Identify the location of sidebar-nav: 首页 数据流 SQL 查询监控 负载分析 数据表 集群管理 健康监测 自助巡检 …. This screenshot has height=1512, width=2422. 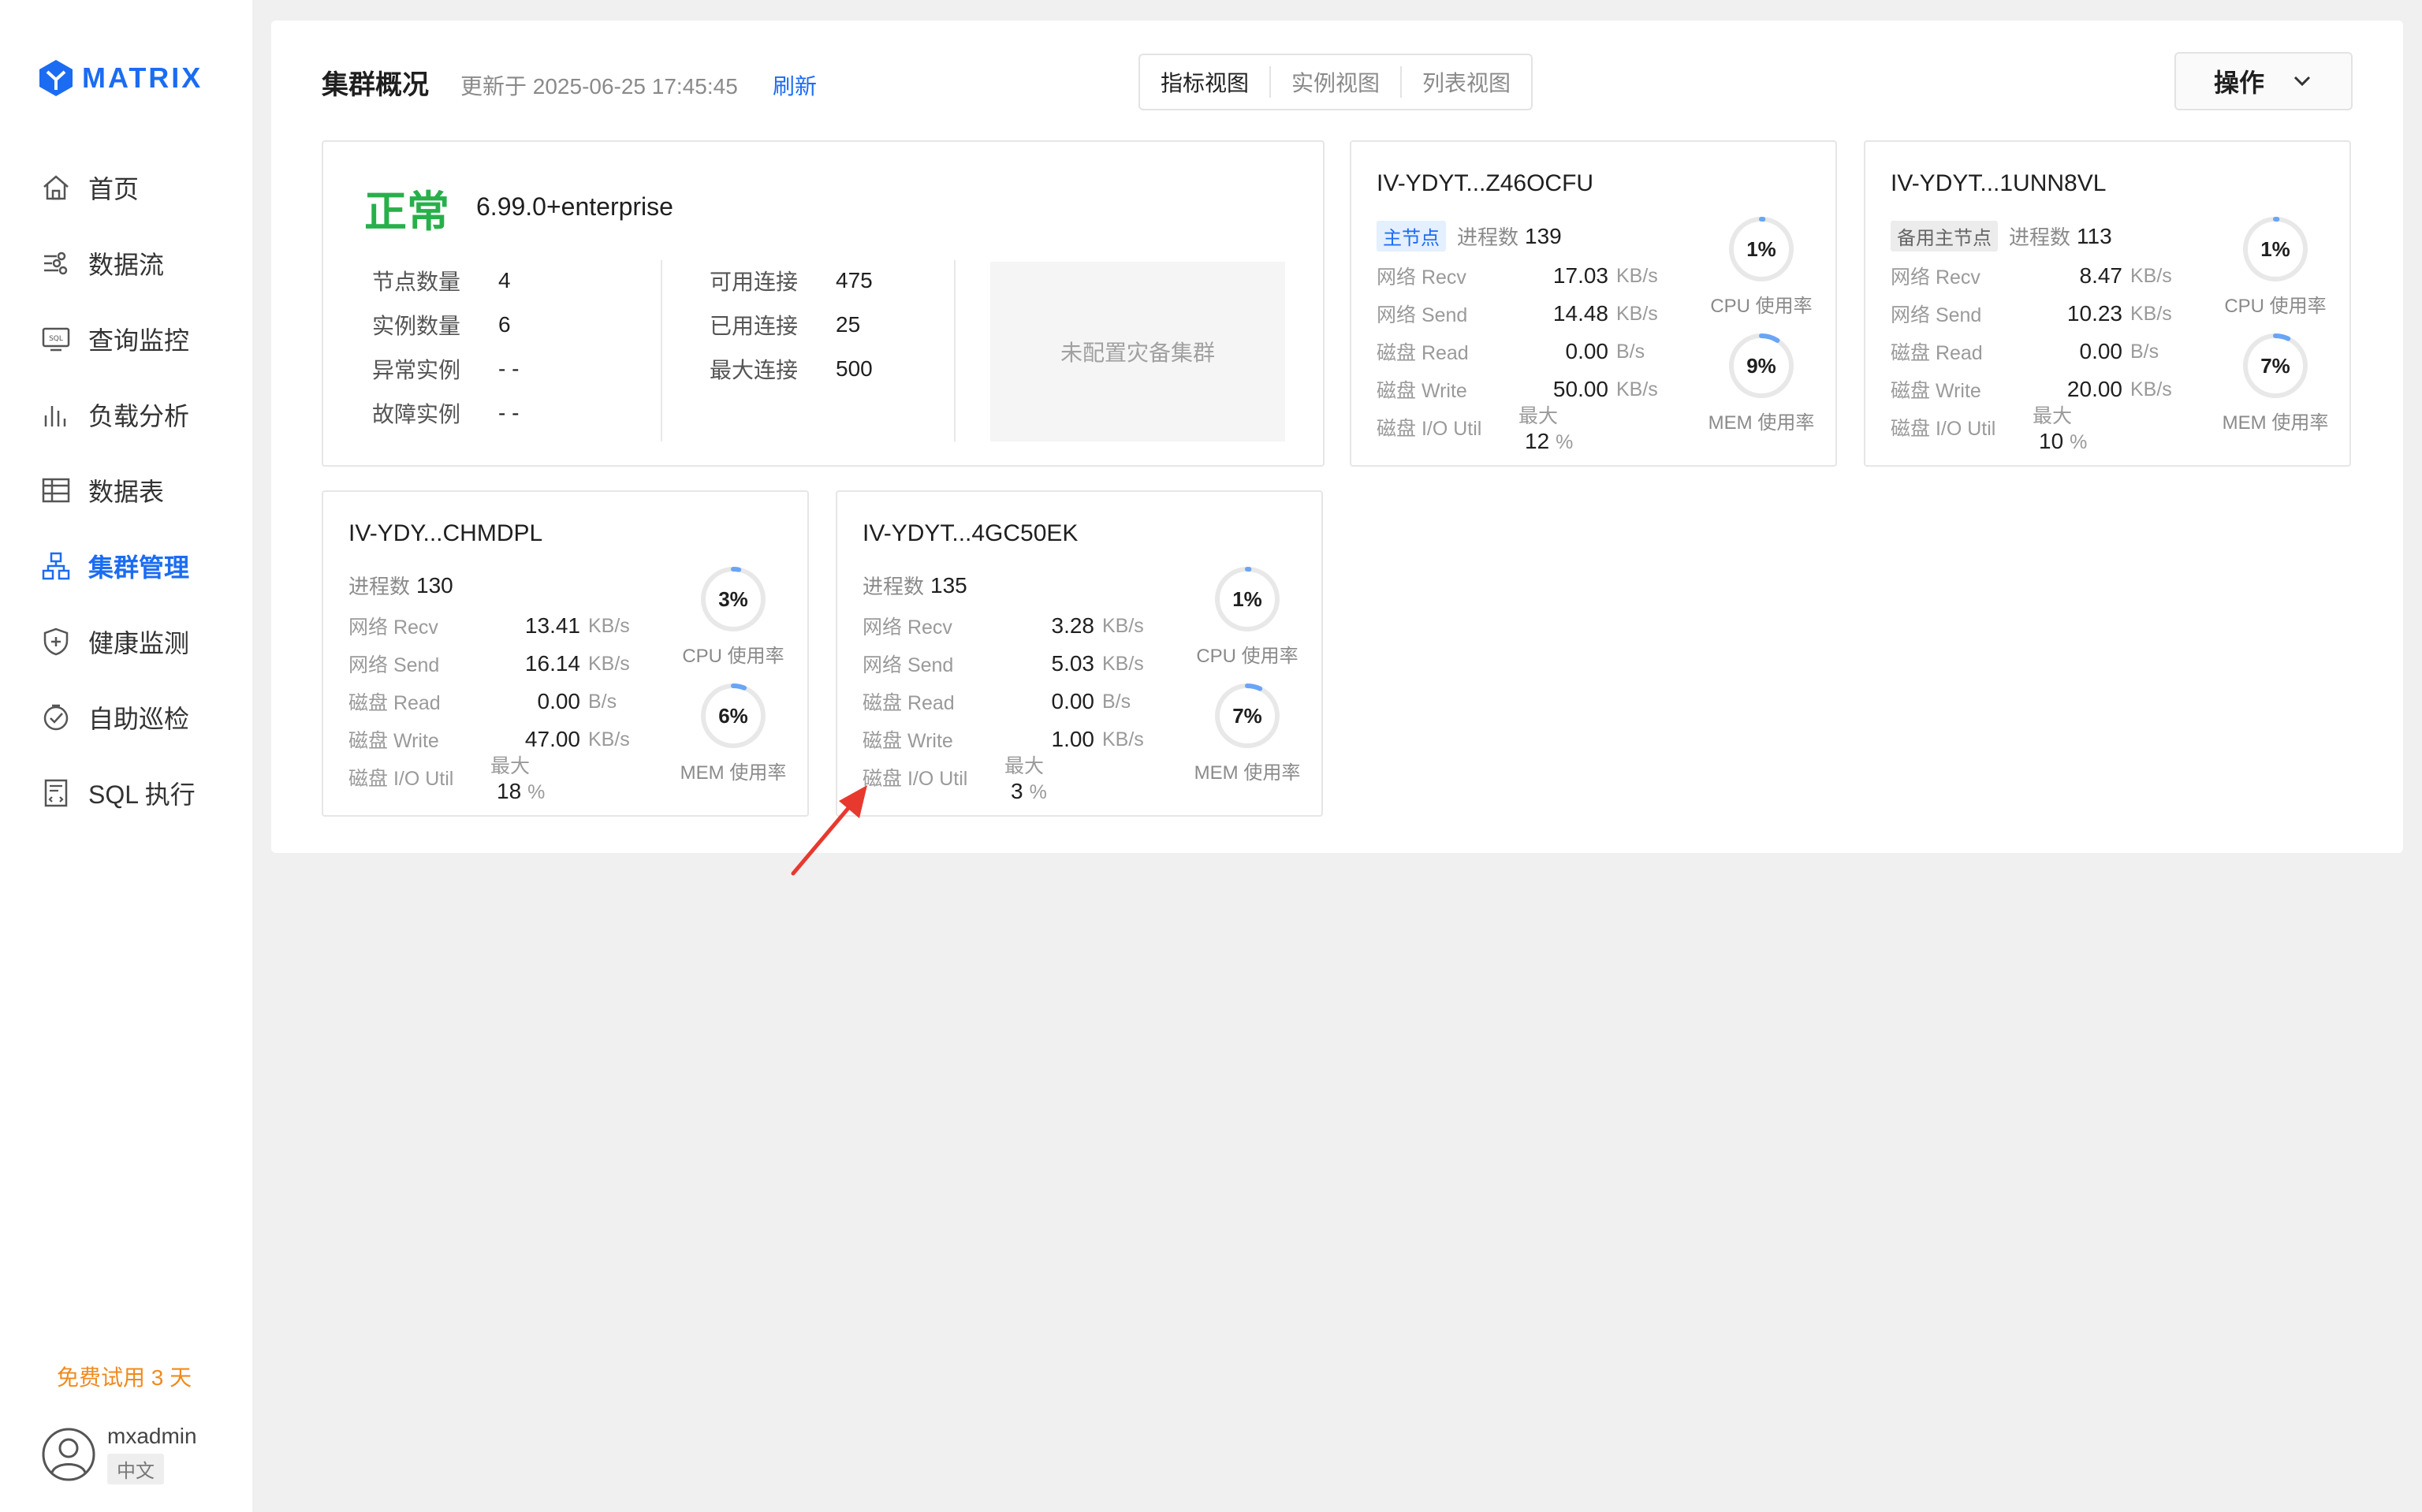
(126, 491).